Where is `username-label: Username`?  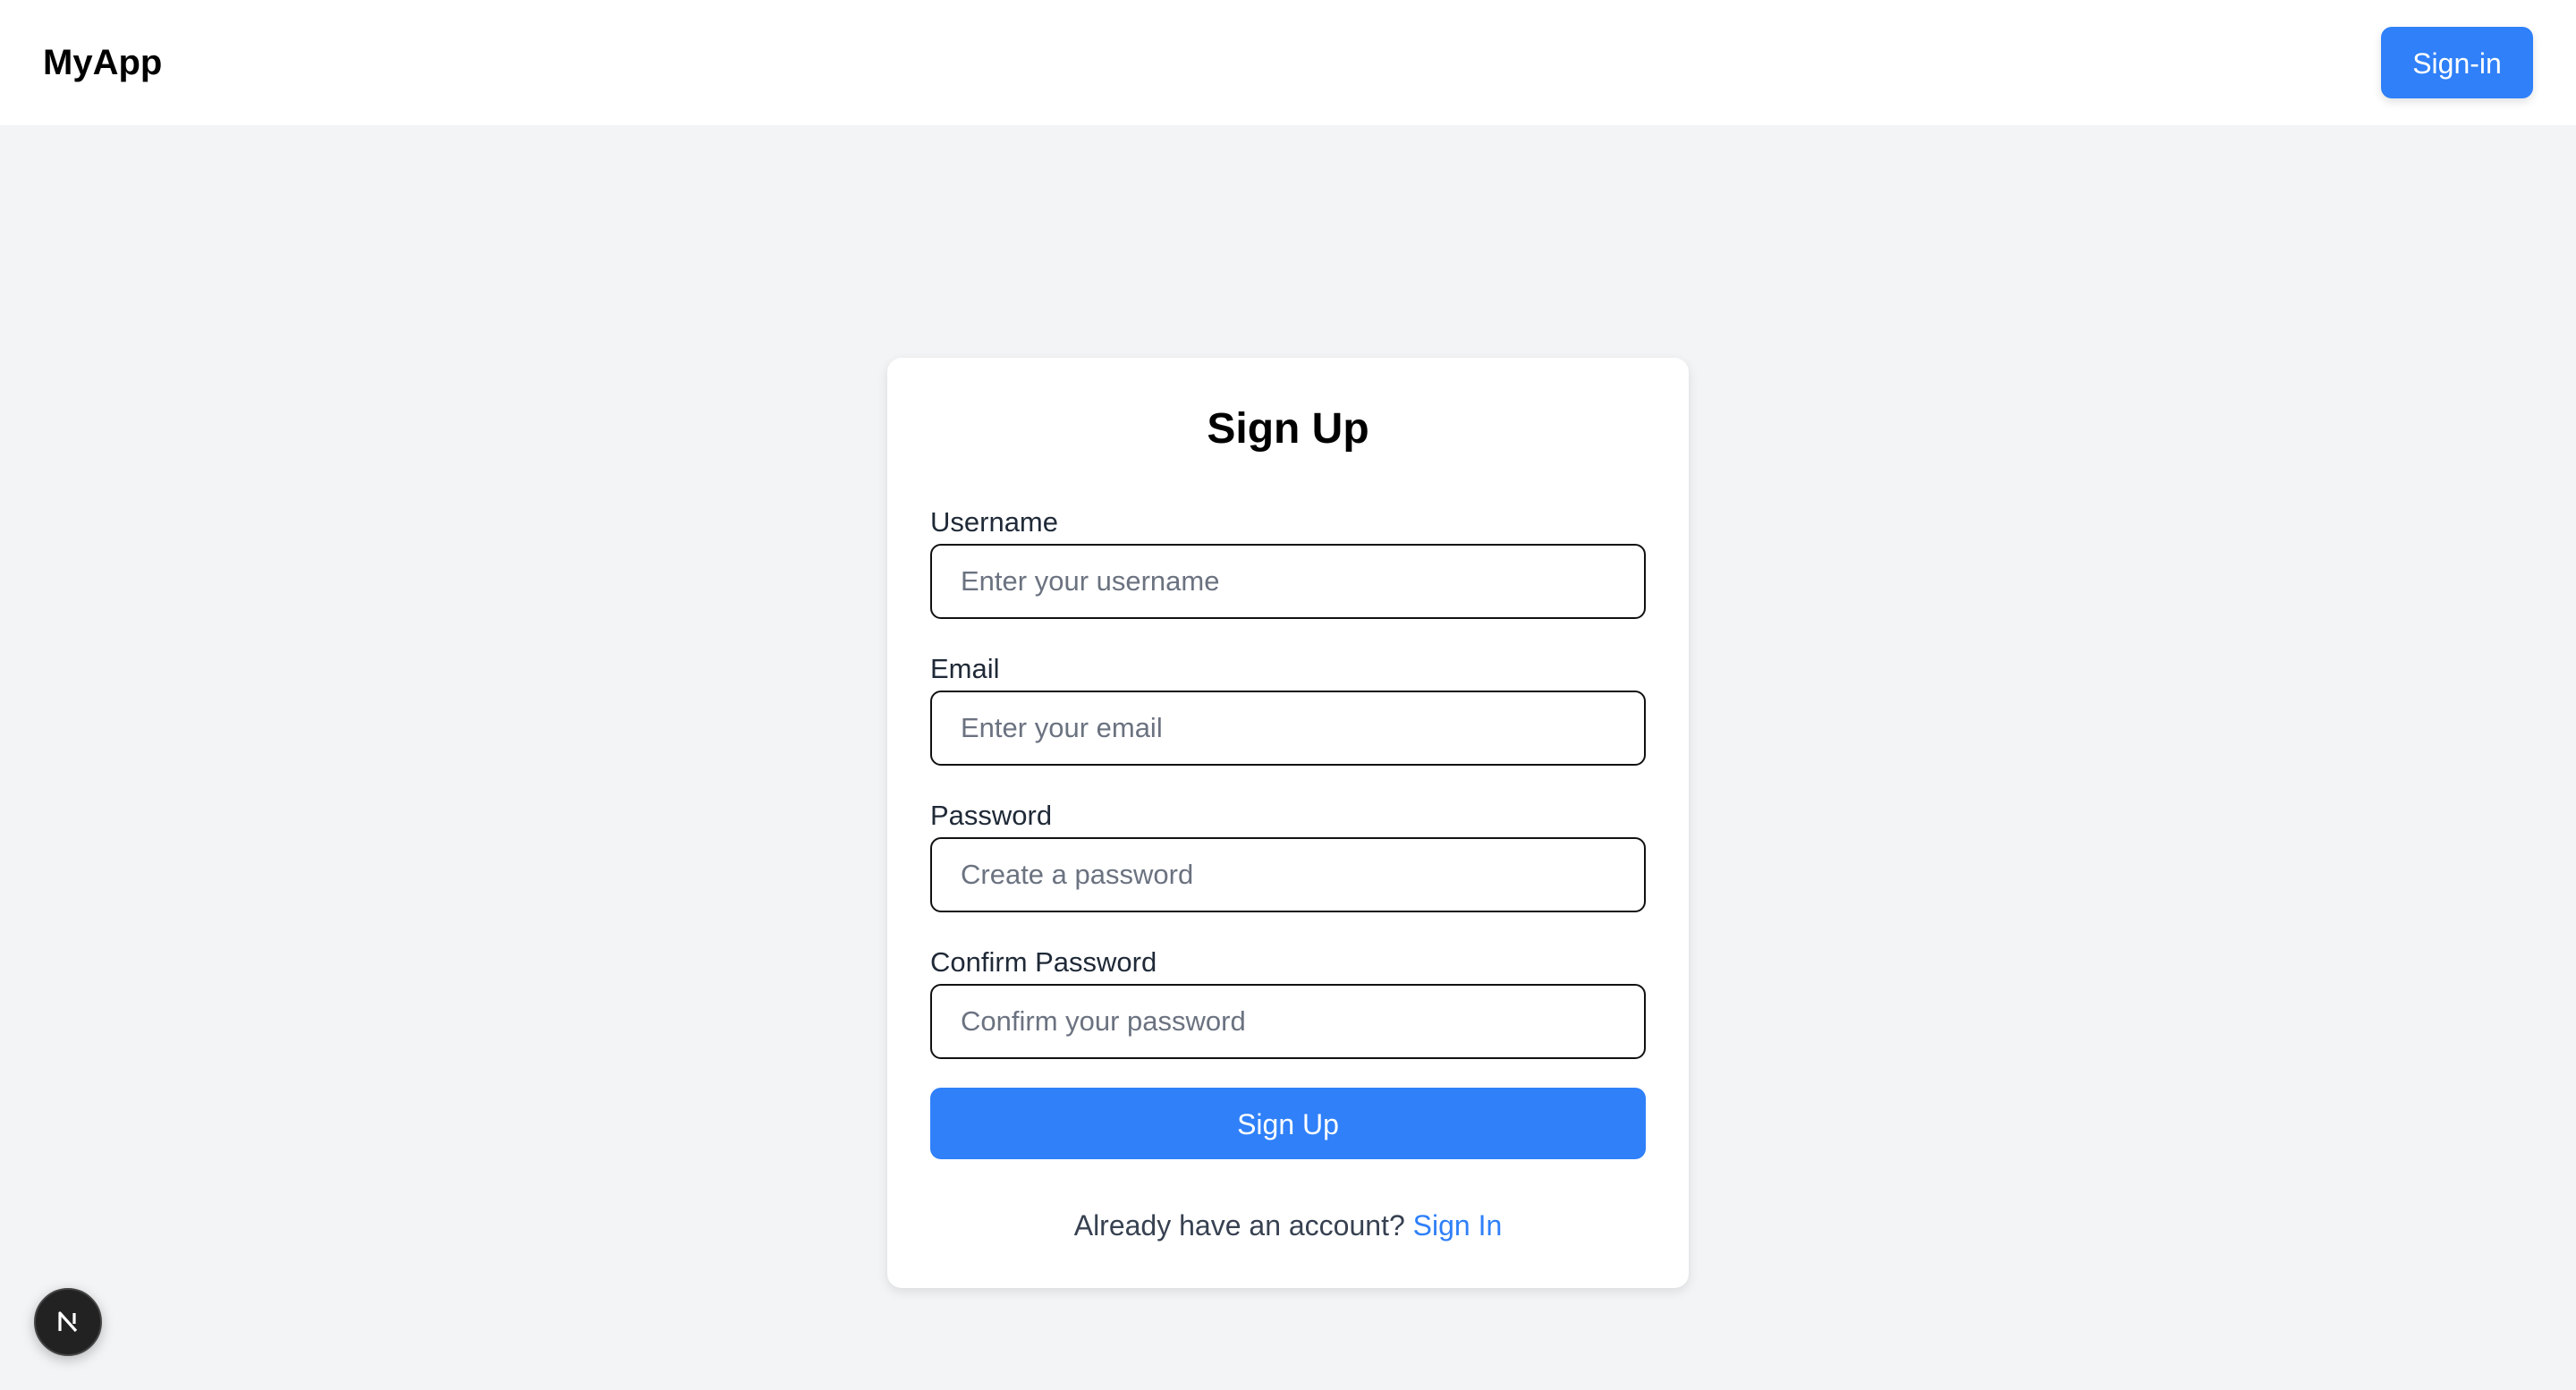 username-label: Username is located at coordinates (994, 522).